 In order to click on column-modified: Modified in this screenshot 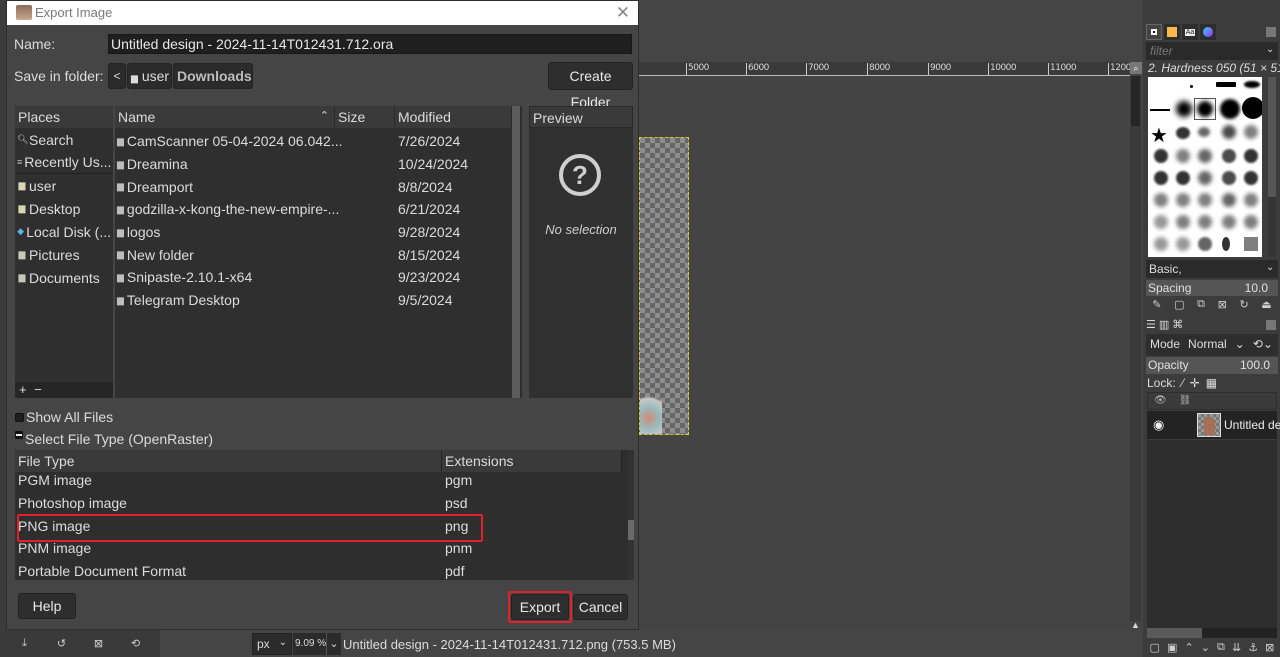, I will do `click(453, 117)`.